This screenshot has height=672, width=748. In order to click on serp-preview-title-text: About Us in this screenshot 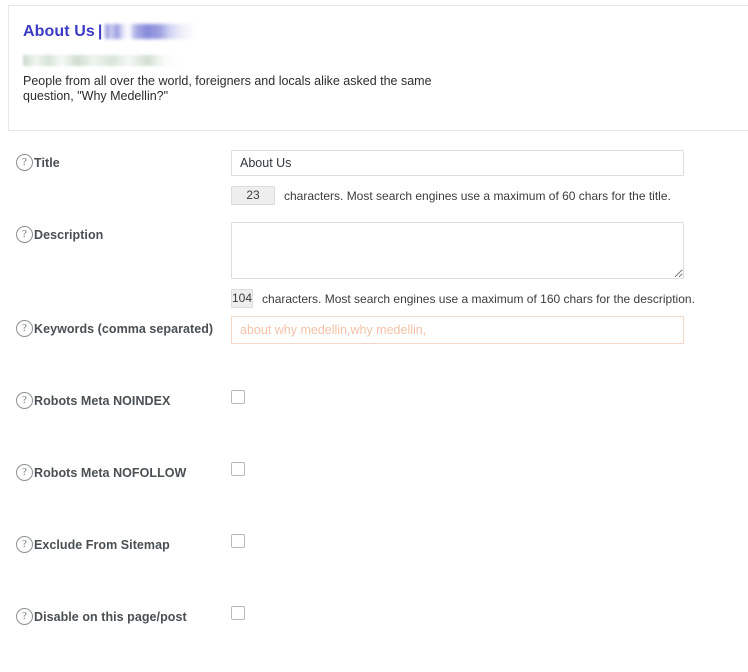, I will do `click(59, 31)`.